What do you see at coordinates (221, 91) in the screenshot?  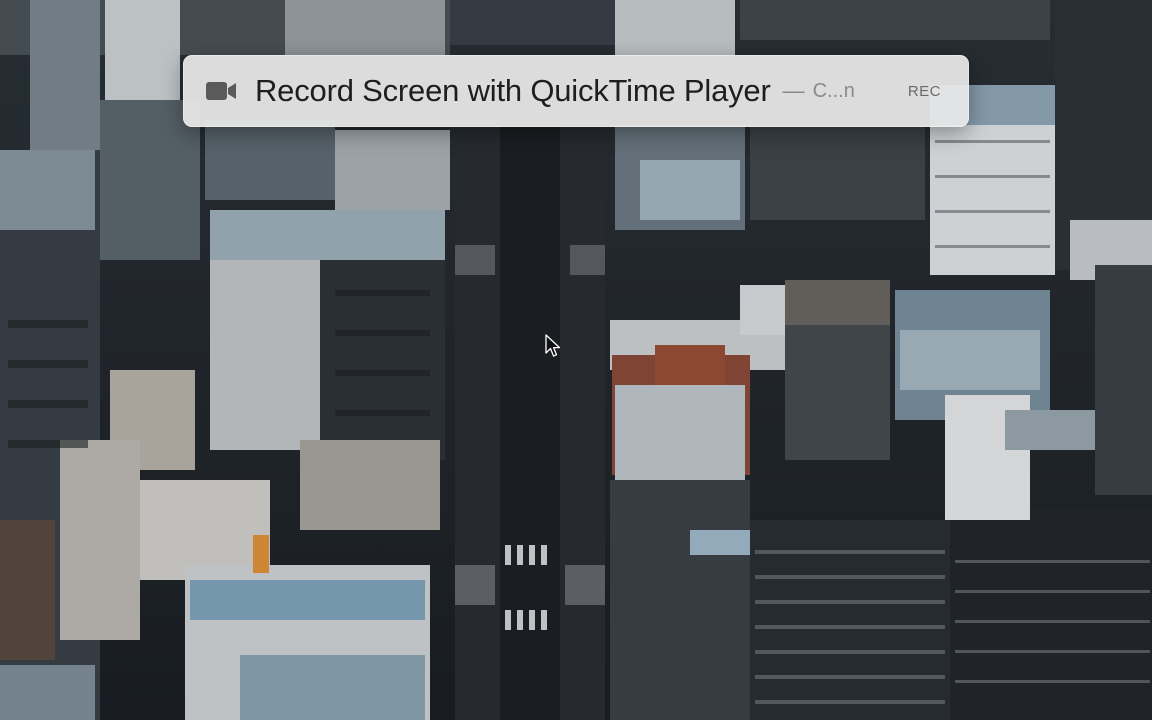 I see `video-camera-icon` at bounding box center [221, 91].